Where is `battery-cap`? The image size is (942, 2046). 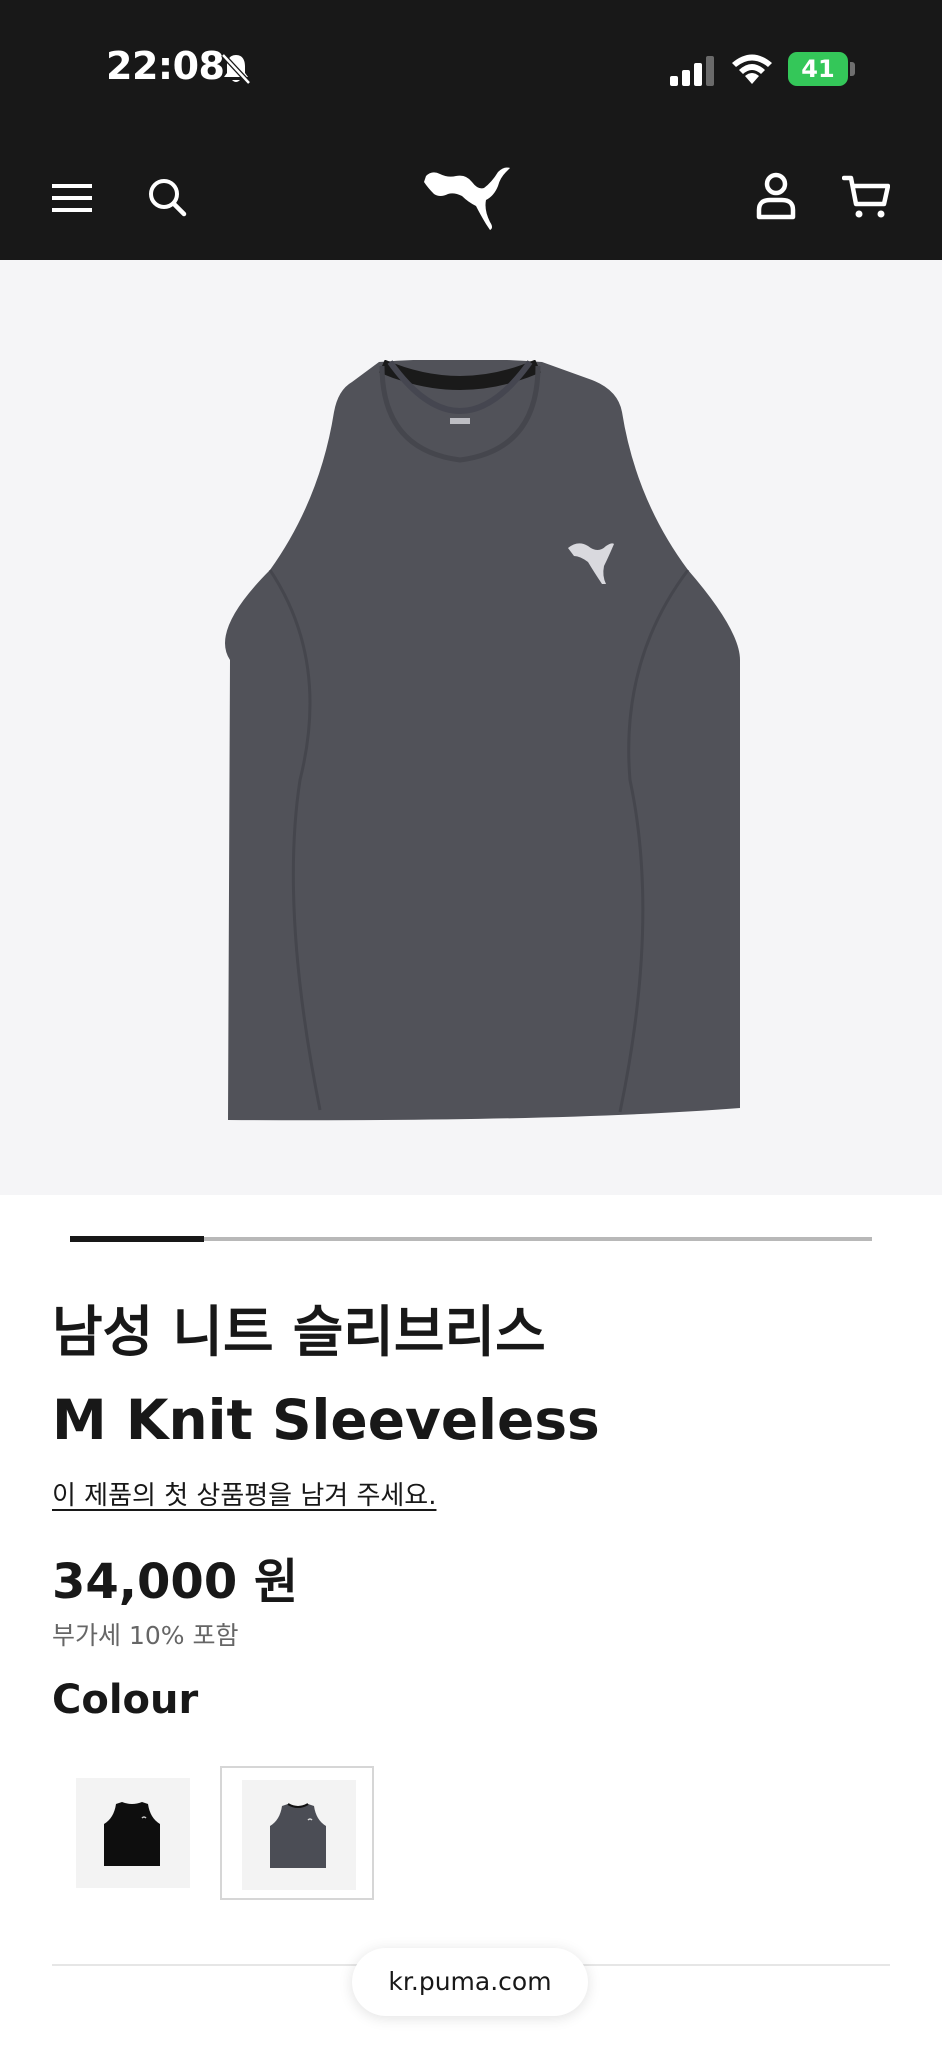
battery-cap is located at coordinates (852, 69).